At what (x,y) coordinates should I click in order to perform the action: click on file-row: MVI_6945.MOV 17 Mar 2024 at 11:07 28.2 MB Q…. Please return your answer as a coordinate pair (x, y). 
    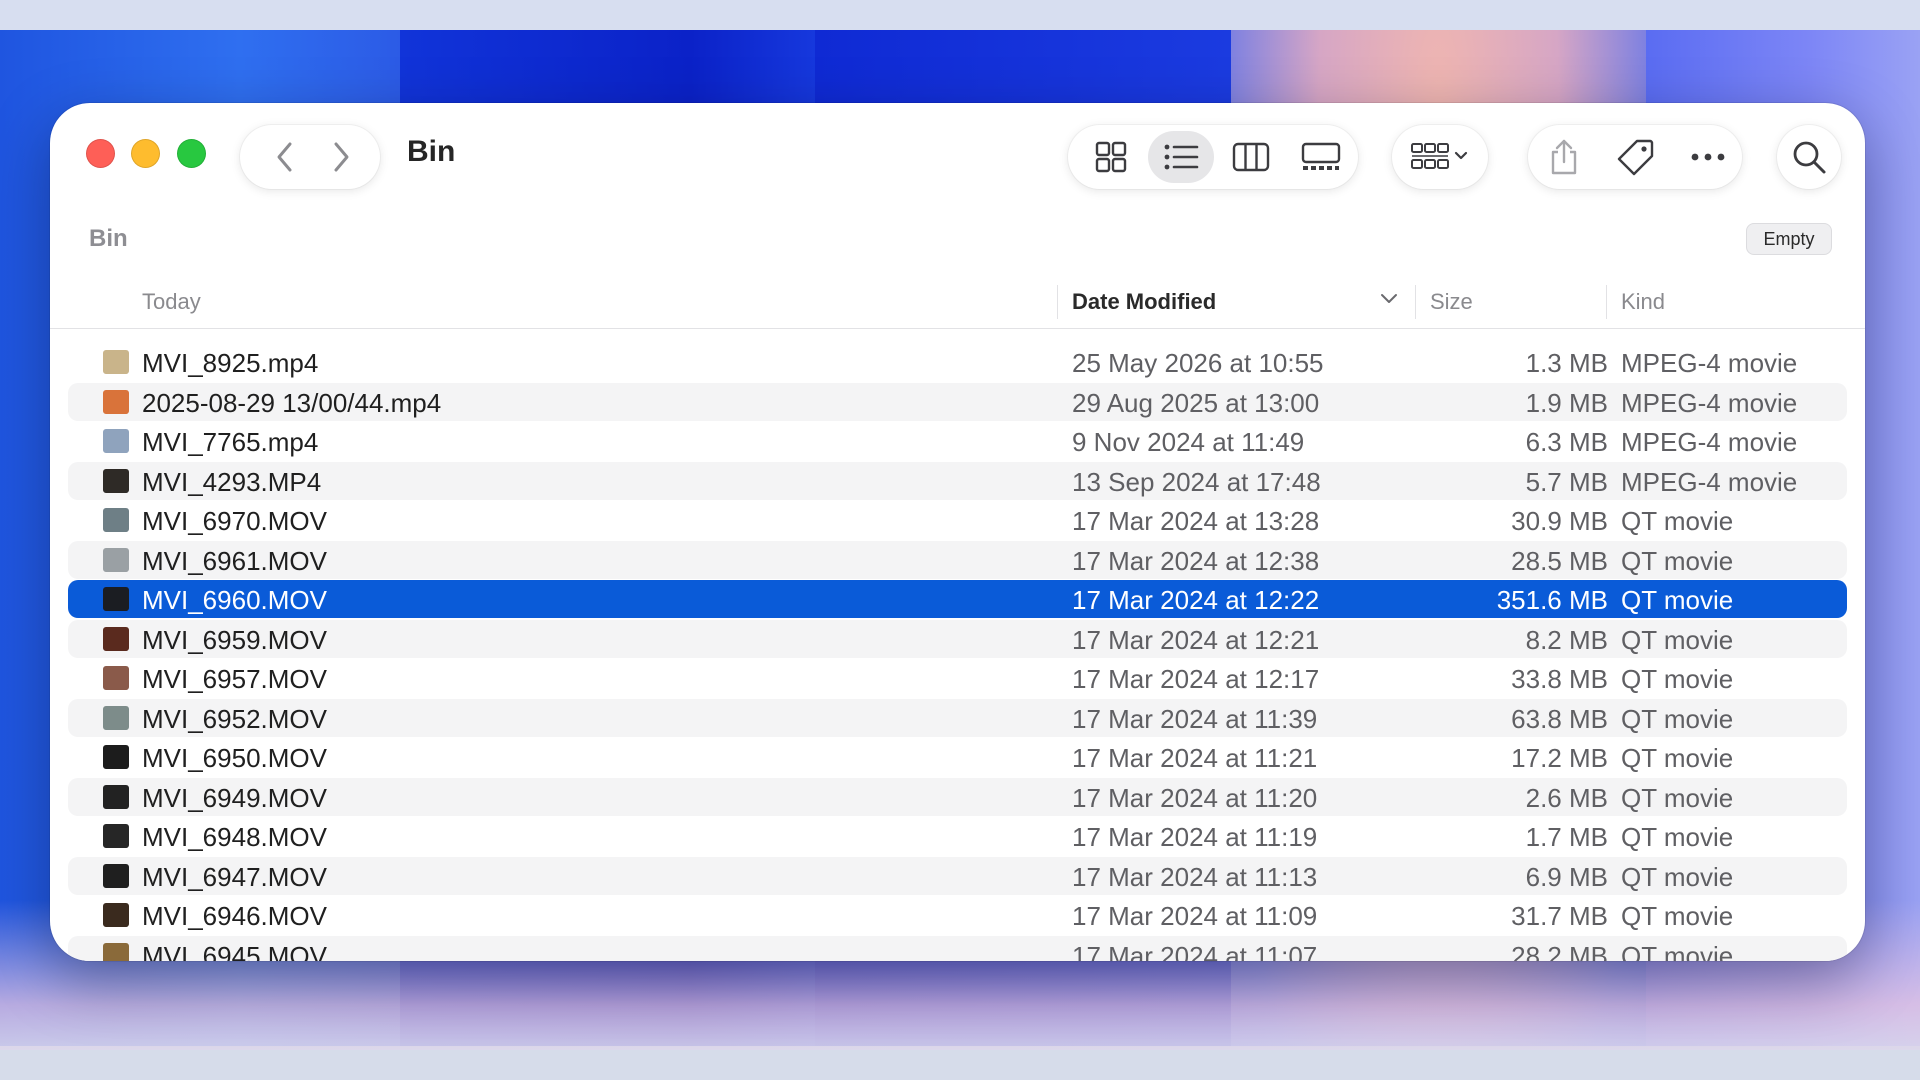
    Looking at the image, I should click on (957, 948).